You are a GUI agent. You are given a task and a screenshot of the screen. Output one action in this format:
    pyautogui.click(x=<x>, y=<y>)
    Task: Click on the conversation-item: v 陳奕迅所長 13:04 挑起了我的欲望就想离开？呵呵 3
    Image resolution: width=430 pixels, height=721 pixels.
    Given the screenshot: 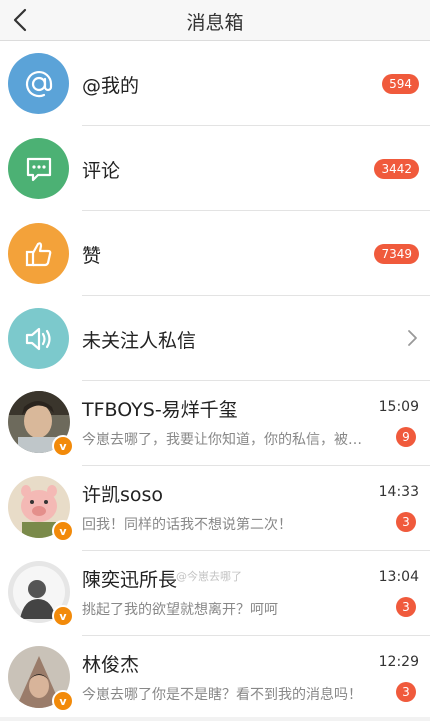 What is the action you would take?
    pyautogui.click(x=215, y=593)
    